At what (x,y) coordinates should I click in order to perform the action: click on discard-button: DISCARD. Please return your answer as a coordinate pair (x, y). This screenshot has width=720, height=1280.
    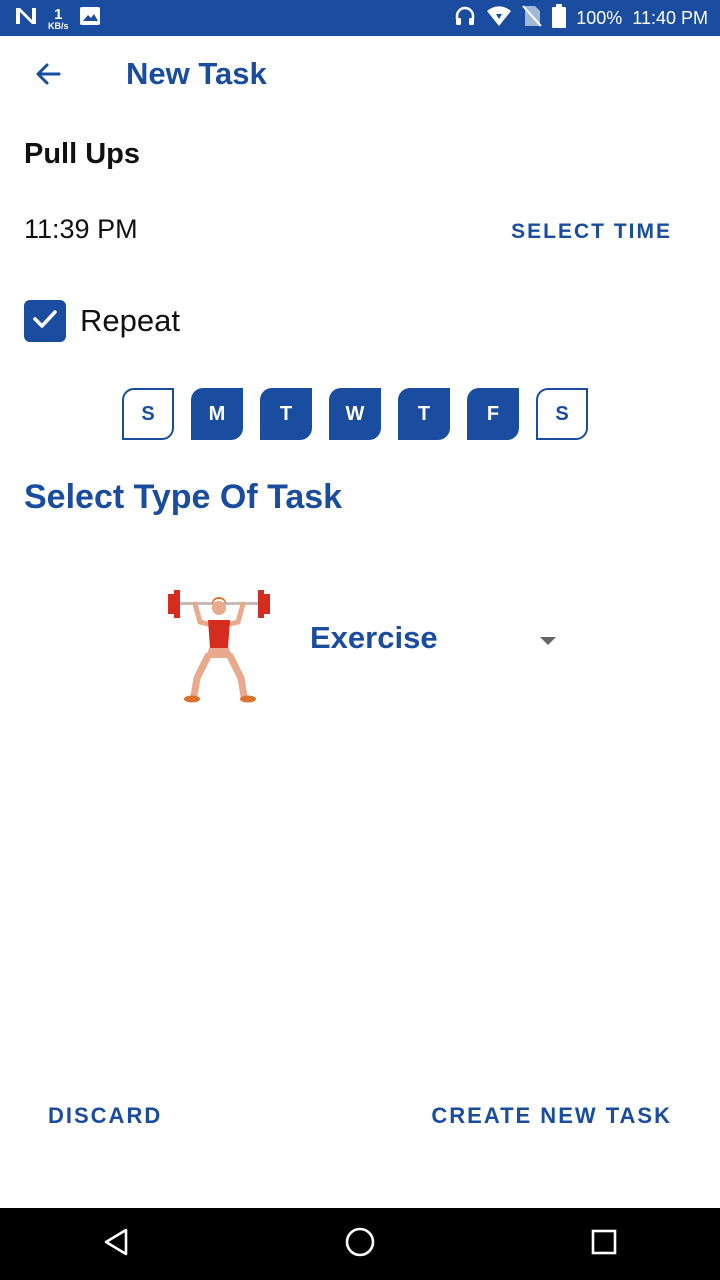
    Looking at the image, I should click on (105, 1116).